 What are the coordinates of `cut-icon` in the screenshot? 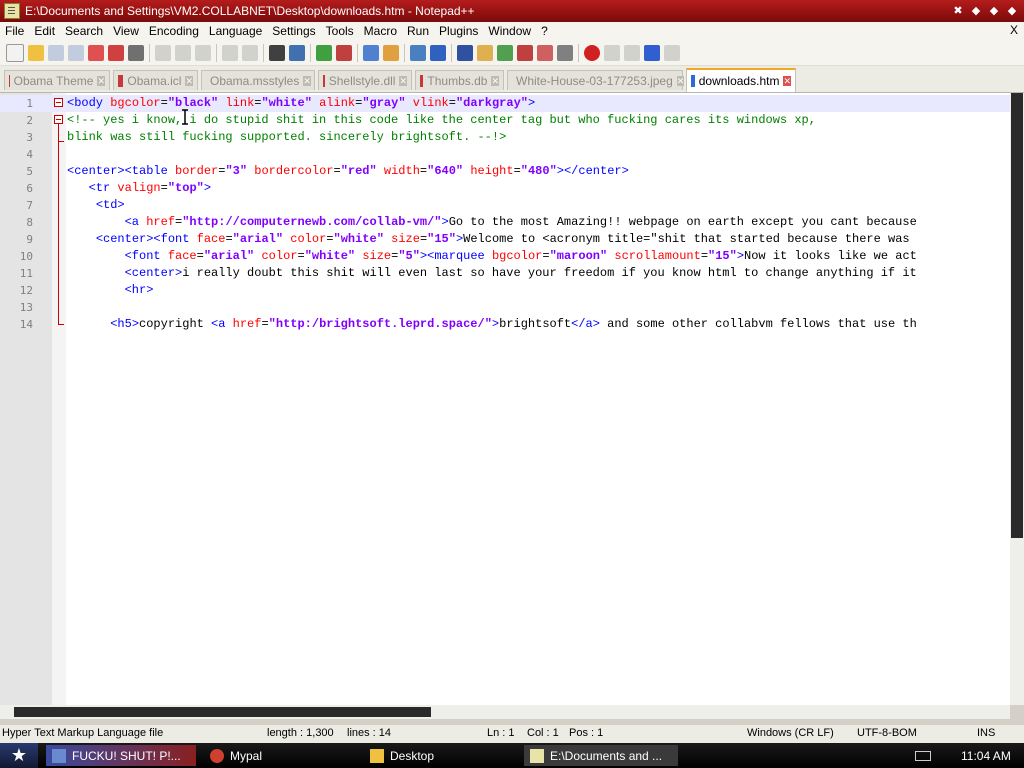 It's located at (163, 52).